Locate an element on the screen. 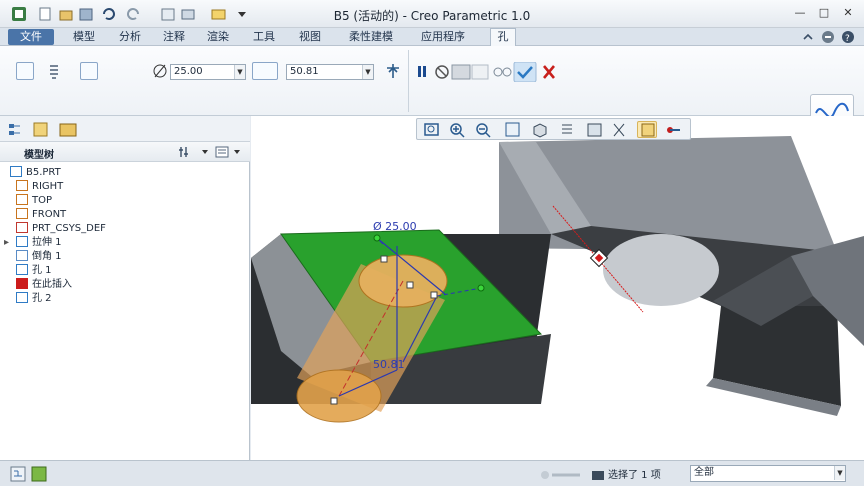 The width and height of the screenshot is (864, 486). diameter-input: 25.00 ▼ is located at coordinates (208, 72).